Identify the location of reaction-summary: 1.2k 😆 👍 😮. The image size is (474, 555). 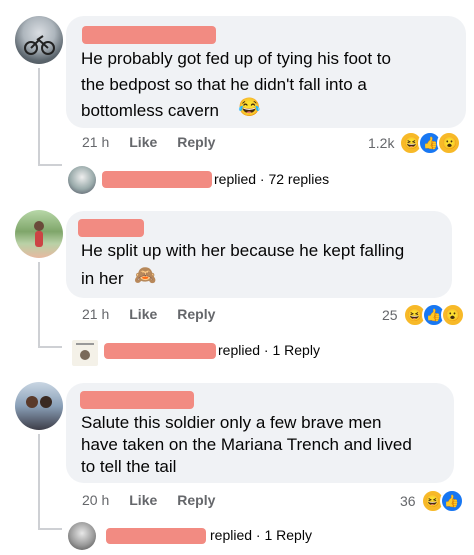
(415, 143).